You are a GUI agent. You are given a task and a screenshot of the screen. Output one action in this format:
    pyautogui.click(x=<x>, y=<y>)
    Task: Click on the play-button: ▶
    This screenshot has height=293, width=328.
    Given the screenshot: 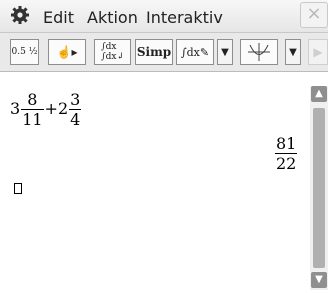 What is the action you would take?
    pyautogui.click(x=318, y=52)
    